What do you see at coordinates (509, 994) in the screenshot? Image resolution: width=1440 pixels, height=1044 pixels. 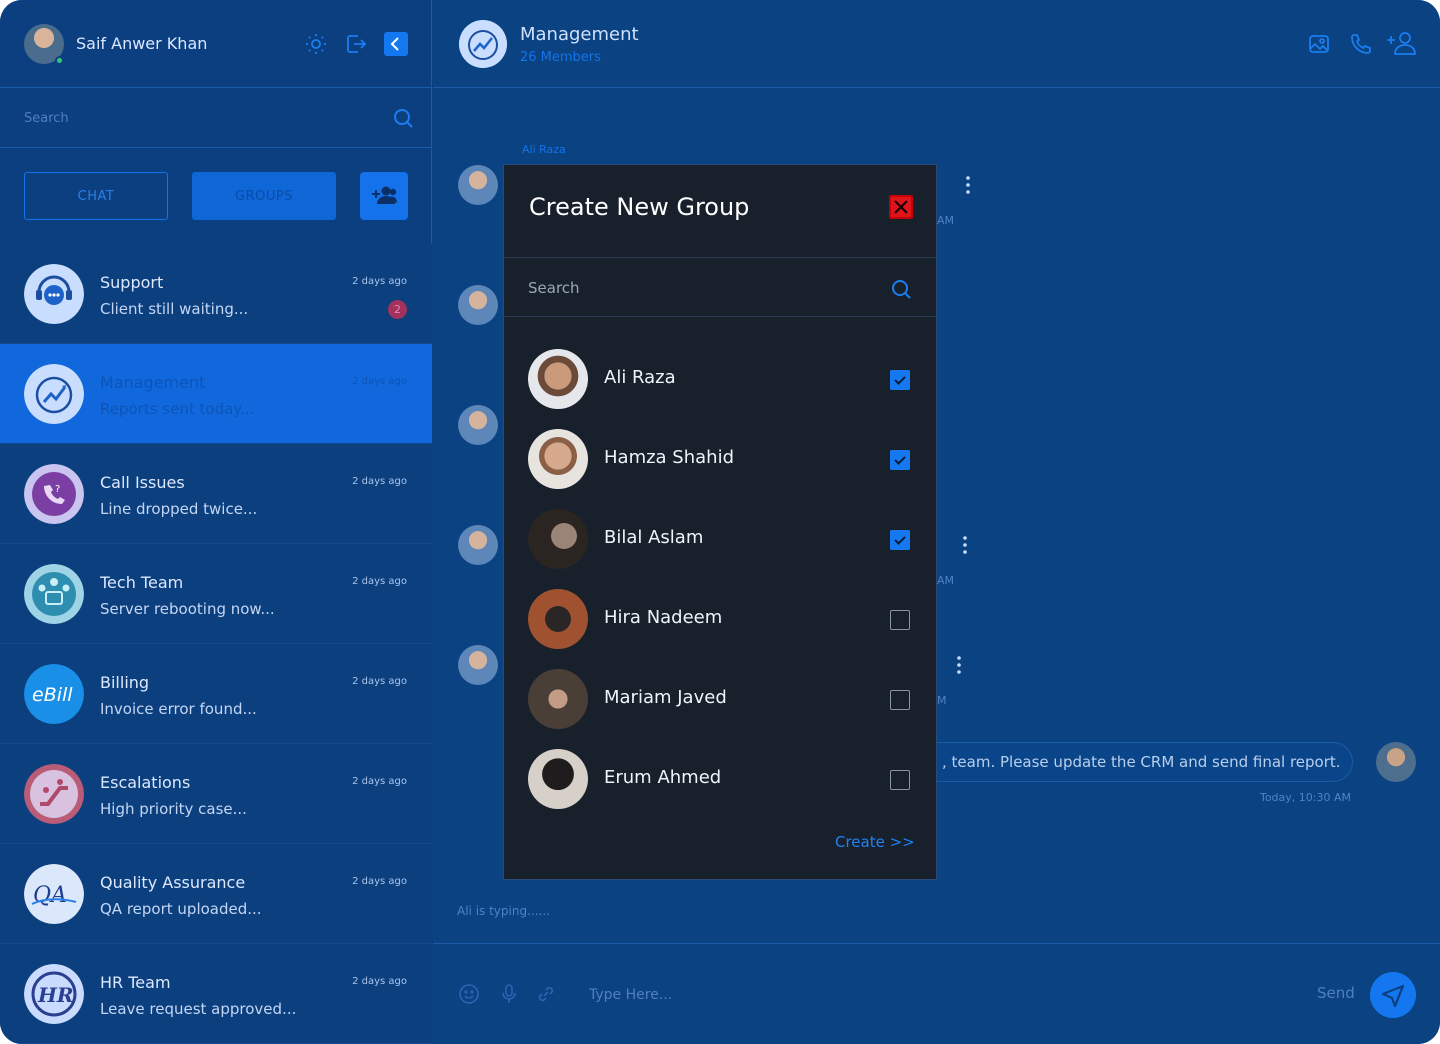 I see `microphone-icon` at bounding box center [509, 994].